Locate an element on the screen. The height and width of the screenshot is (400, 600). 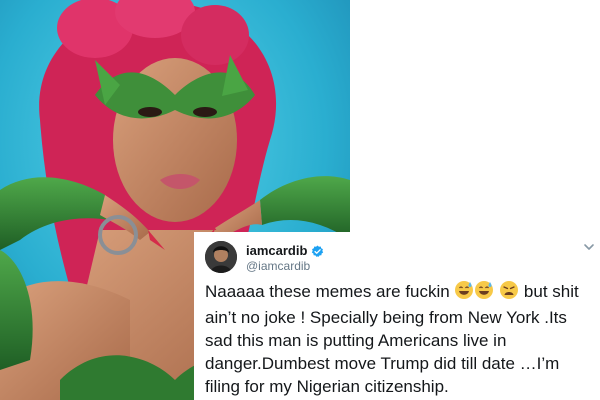
weary-face-emoji-icon is located at coordinates (509, 293).